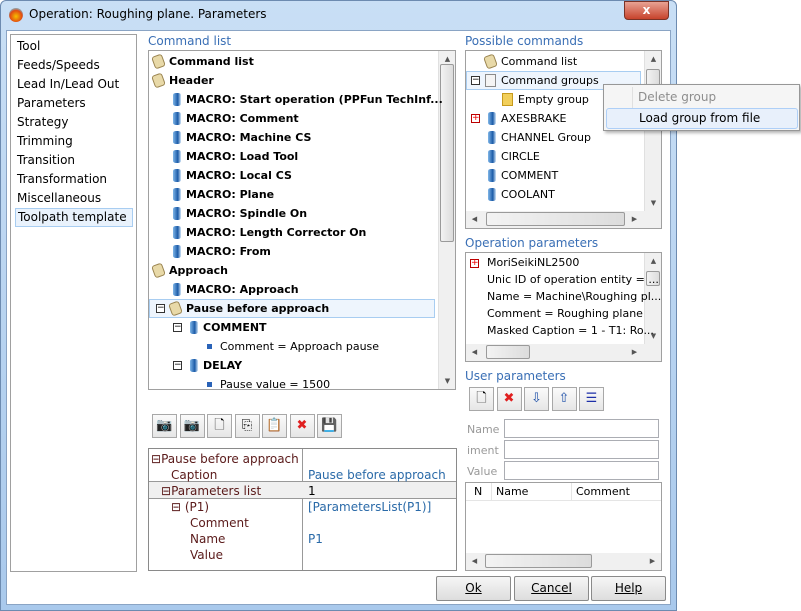 The height and width of the screenshot is (611, 801). What do you see at coordinates (536, 399) in the screenshot?
I see `move-down-button: ⇩` at bounding box center [536, 399].